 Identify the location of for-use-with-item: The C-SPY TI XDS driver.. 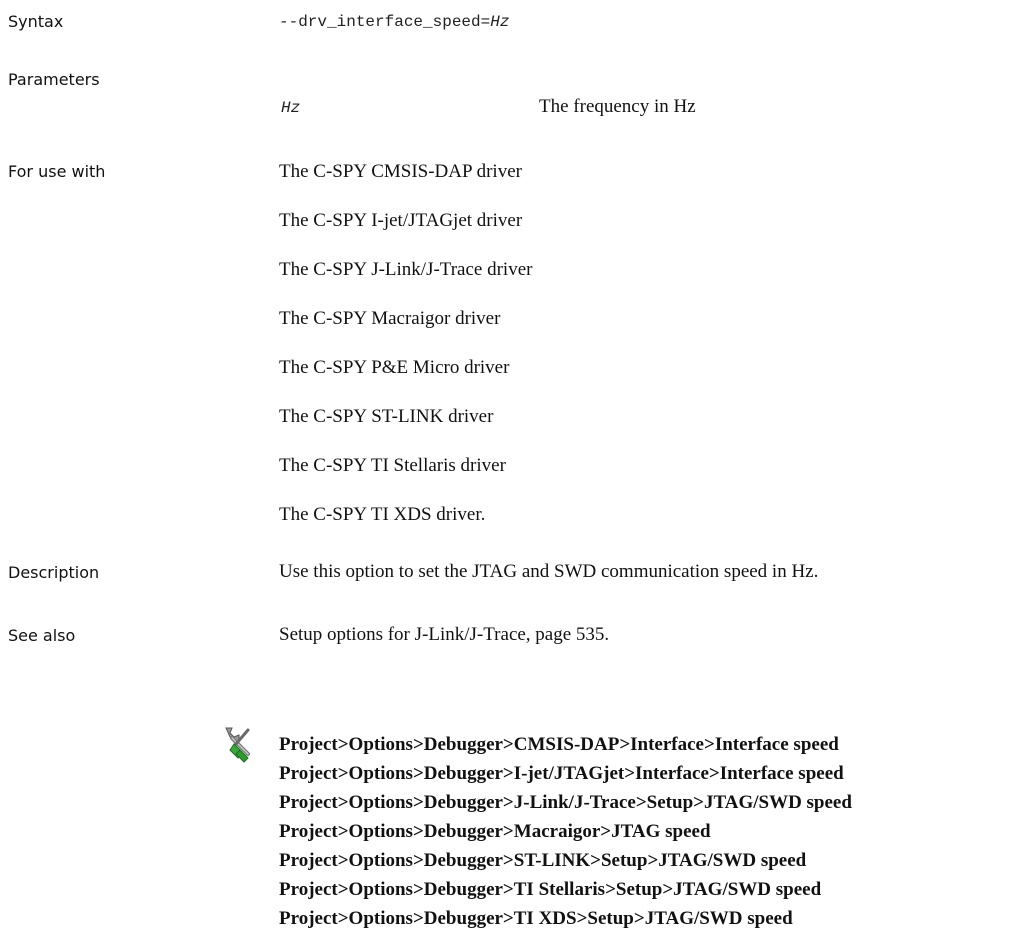
(382, 514).